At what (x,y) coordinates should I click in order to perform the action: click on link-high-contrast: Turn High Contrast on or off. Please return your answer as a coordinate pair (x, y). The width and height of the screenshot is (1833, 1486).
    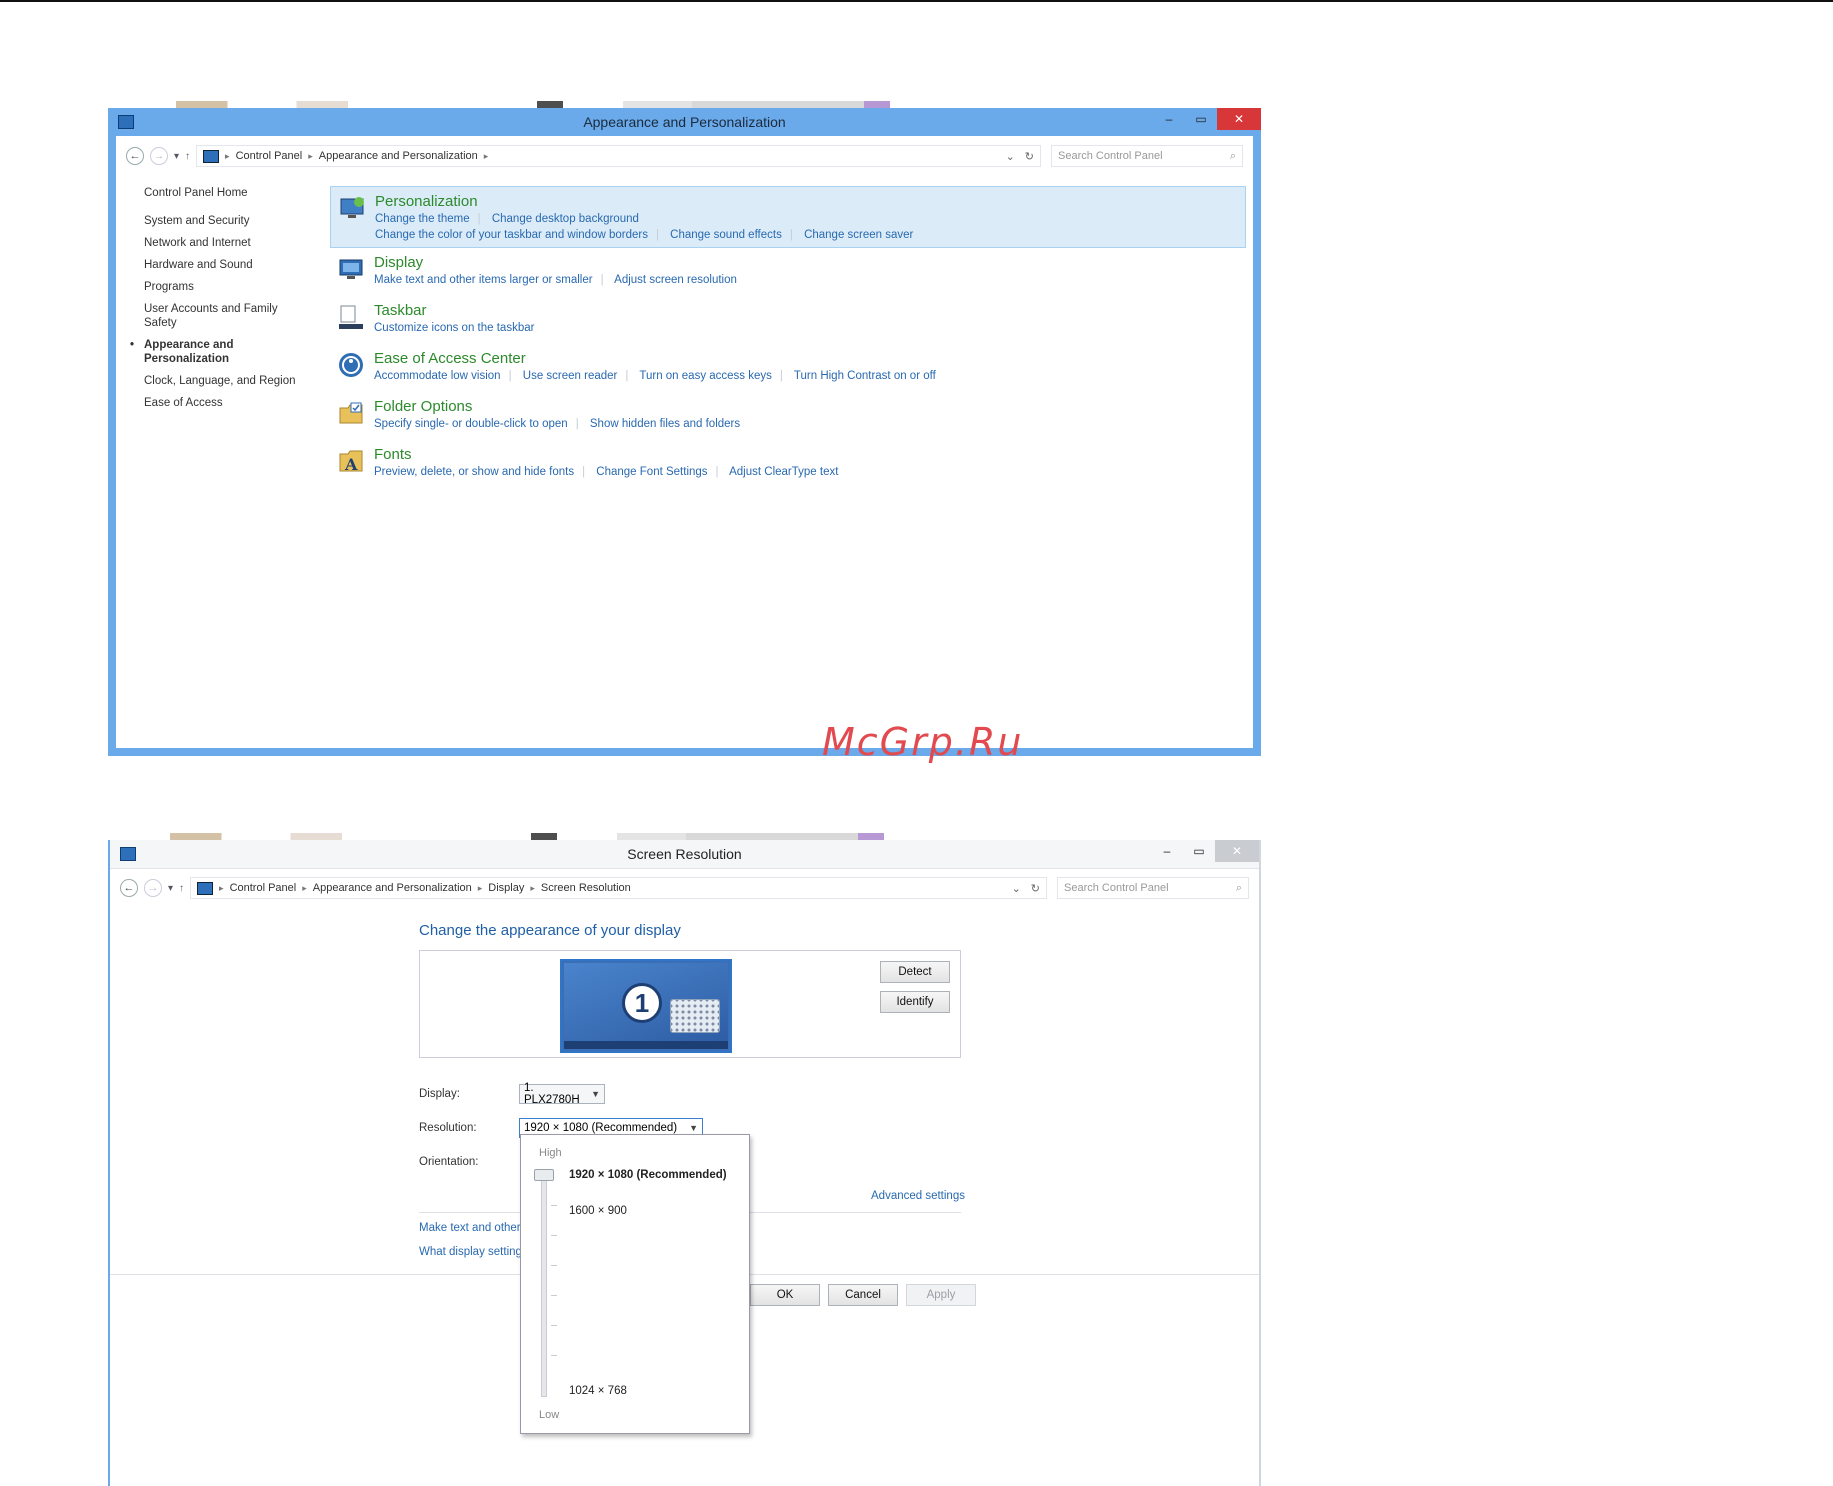
    Looking at the image, I should click on (865, 376).